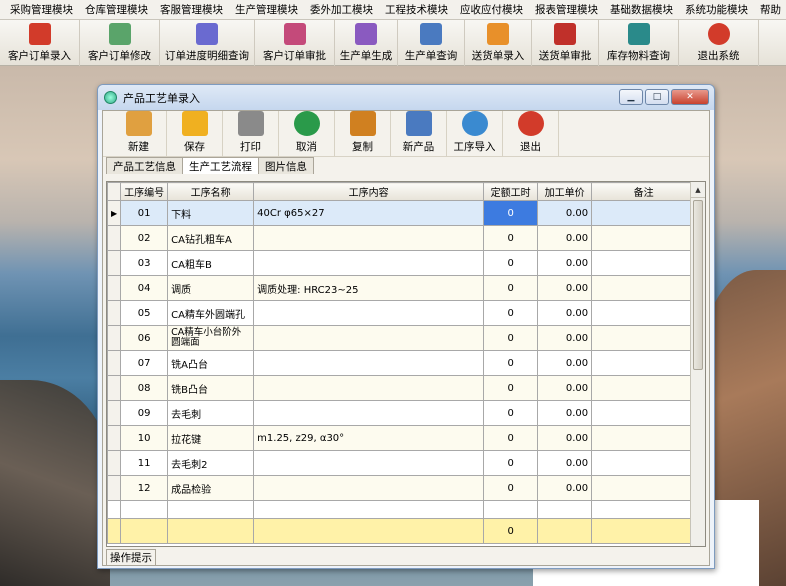 The image size is (786, 586). I want to click on cell-no: 07, so click(144, 363).